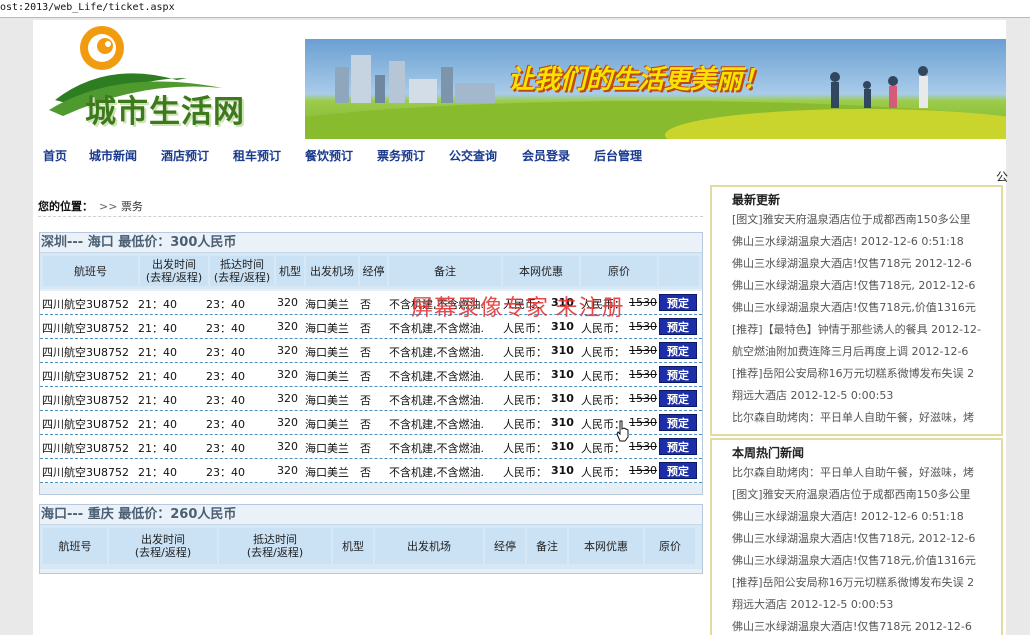 This screenshot has width=1030, height=635. What do you see at coordinates (401, 155) in the screenshot?
I see `nav-tickets: 票务预订` at bounding box center [401, 155].